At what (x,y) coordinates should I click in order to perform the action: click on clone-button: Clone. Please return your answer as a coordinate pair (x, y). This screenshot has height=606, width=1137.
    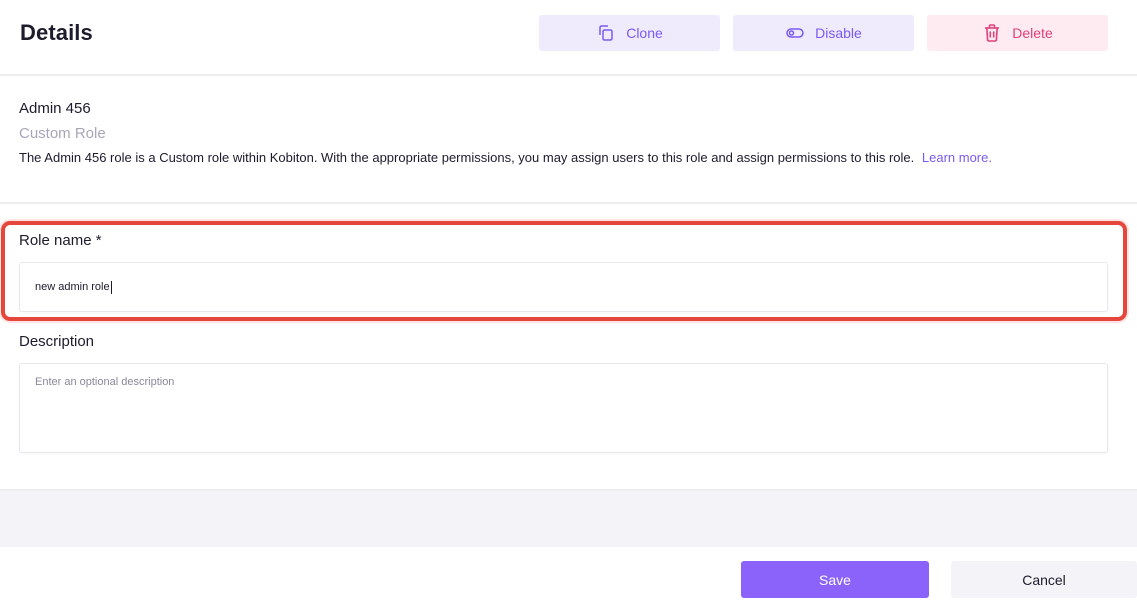
    Looking at the image, I should click on (629, 33).